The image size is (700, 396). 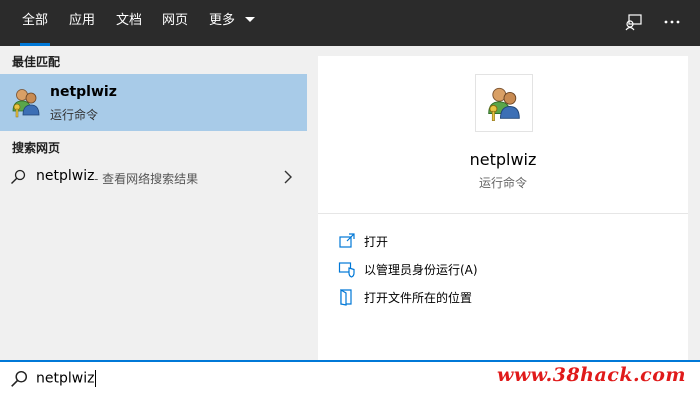 I want to click on search-bar: netplwiz www.38hack.com, so click(x=350, y=378).